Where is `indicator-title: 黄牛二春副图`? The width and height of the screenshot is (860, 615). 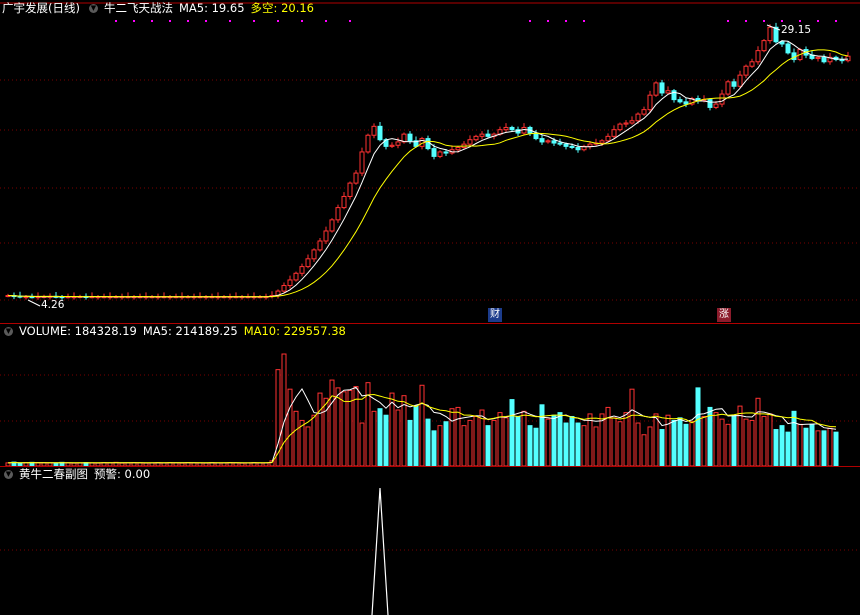
indicator-title: 黄牛二春副图 is located at coordinates (53, 474).